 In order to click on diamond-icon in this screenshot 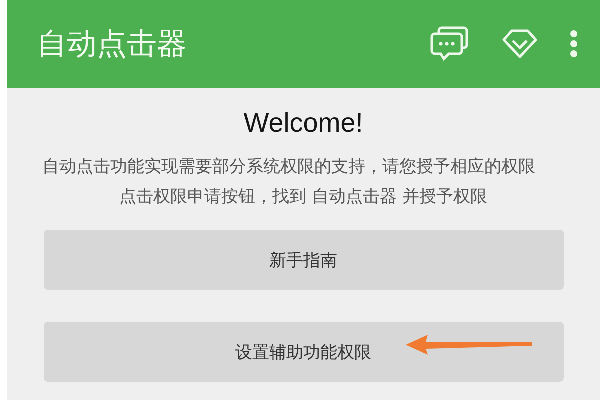, I will do `click(520, 44)`.